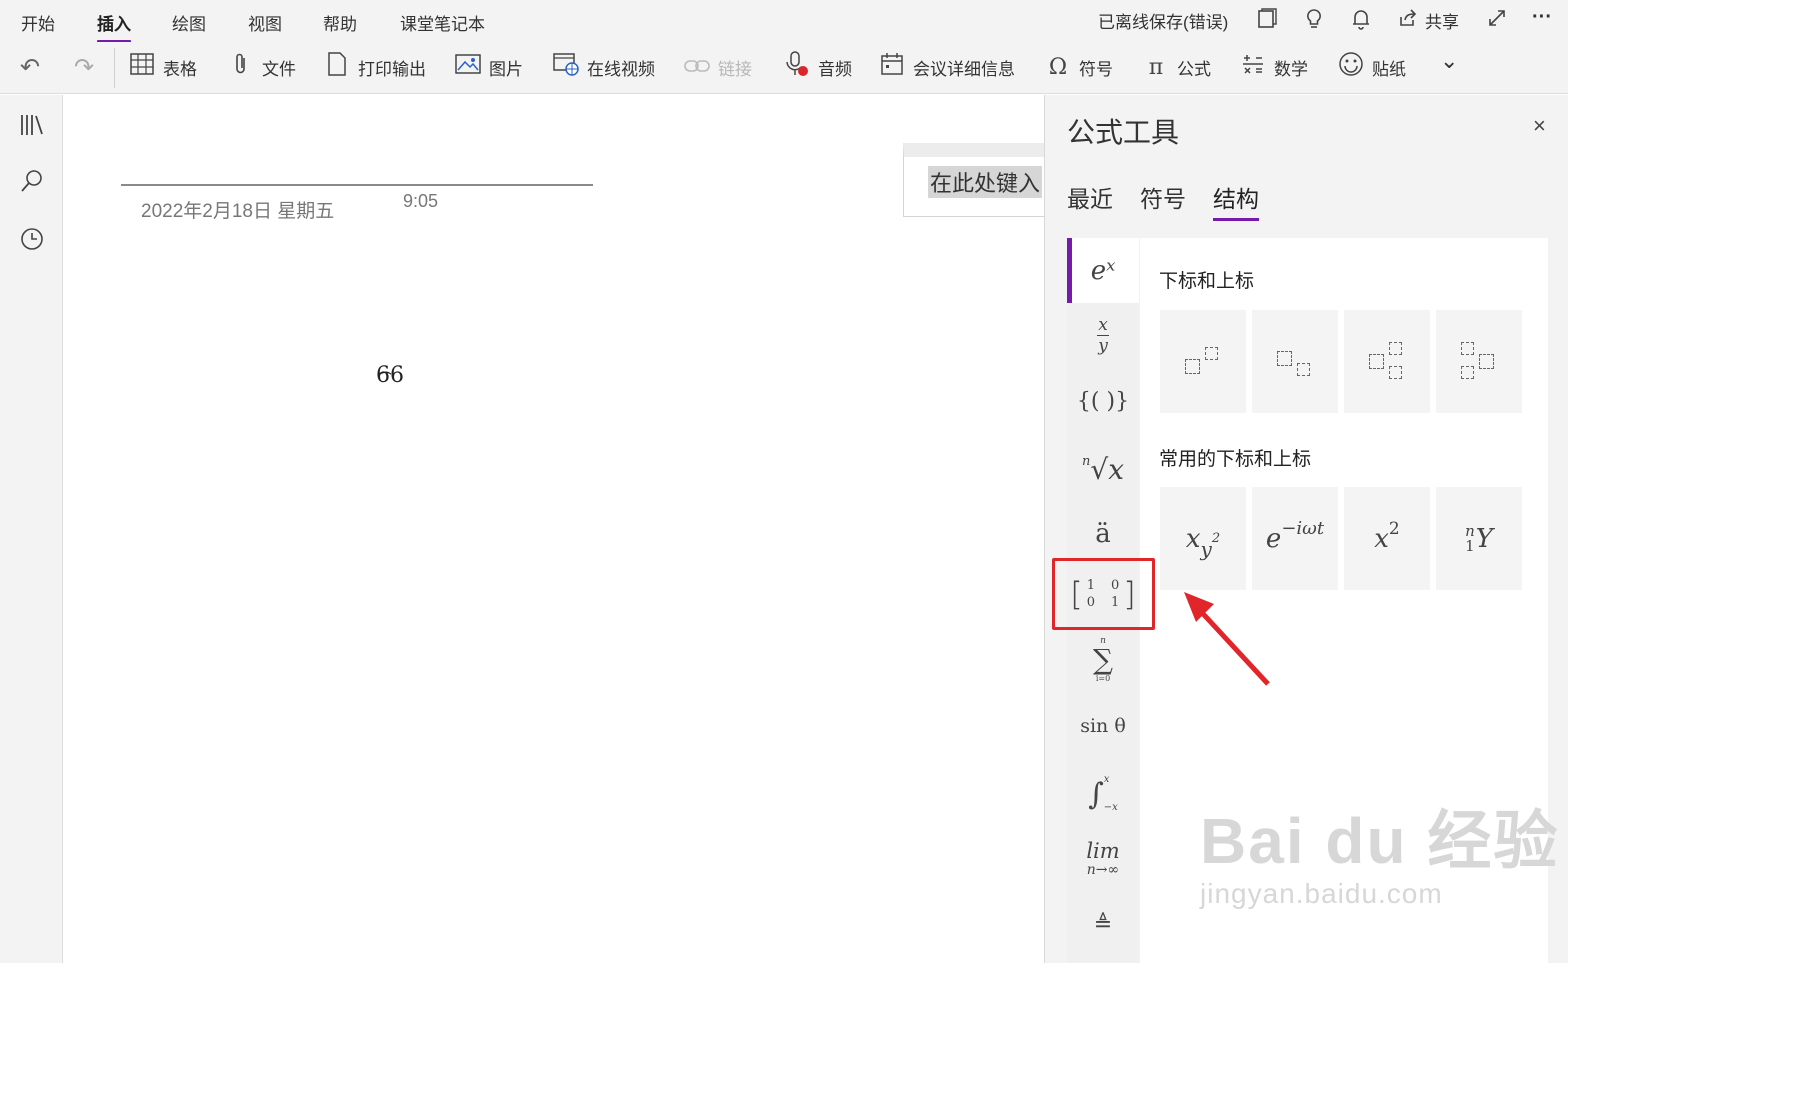  Describe the element at coordinates (784, 21) in the screenshot. I see `menu-bar: 开始 插入 绘图 视图 帮助 课堂笔记本 已离线保存(错误) 共享 ···` at that location.